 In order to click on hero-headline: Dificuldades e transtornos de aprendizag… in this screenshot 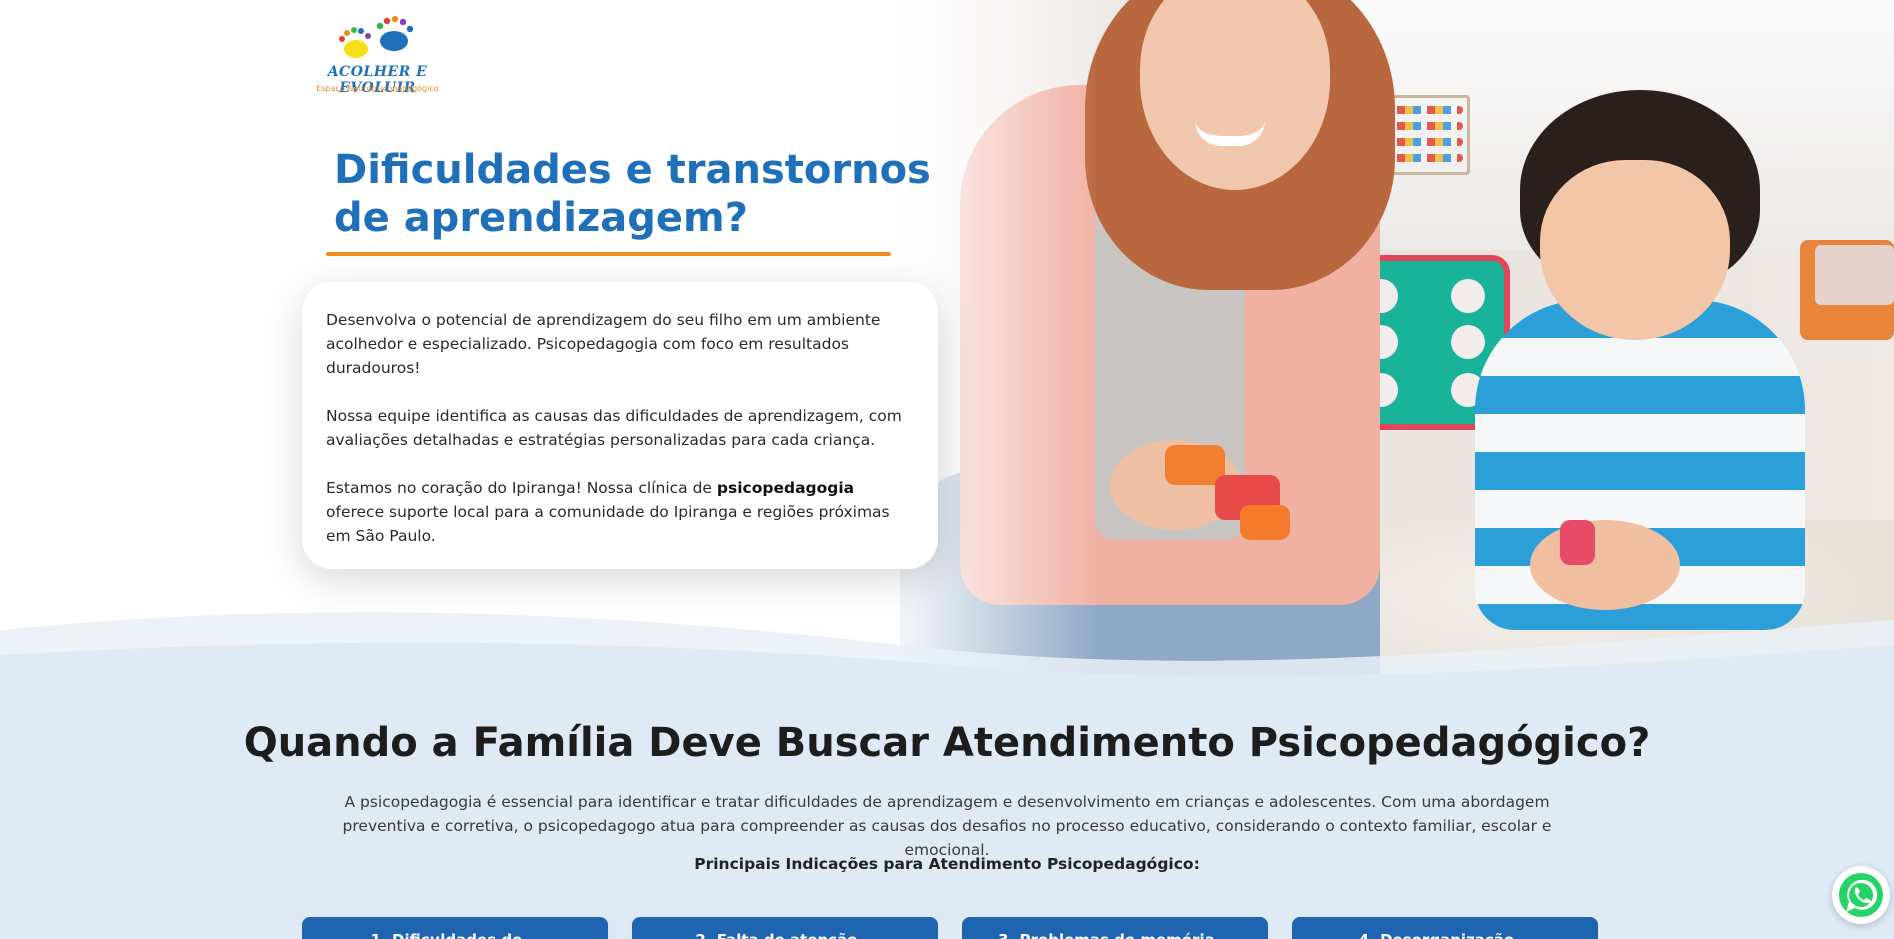, I will do `click(632, 194)`.